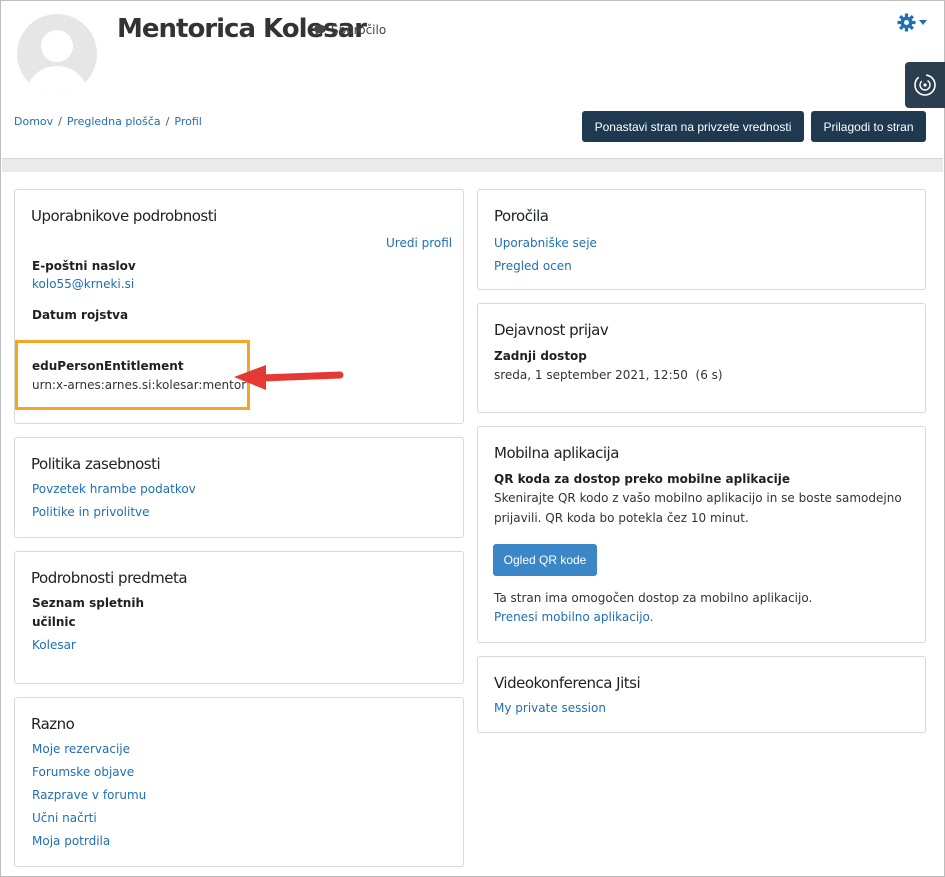 The image size is (945, 877). What do you see at coordinates (132, 375) in the screenshot?
I see `entitlement-highlight-box` at bounding box center [132, 375].